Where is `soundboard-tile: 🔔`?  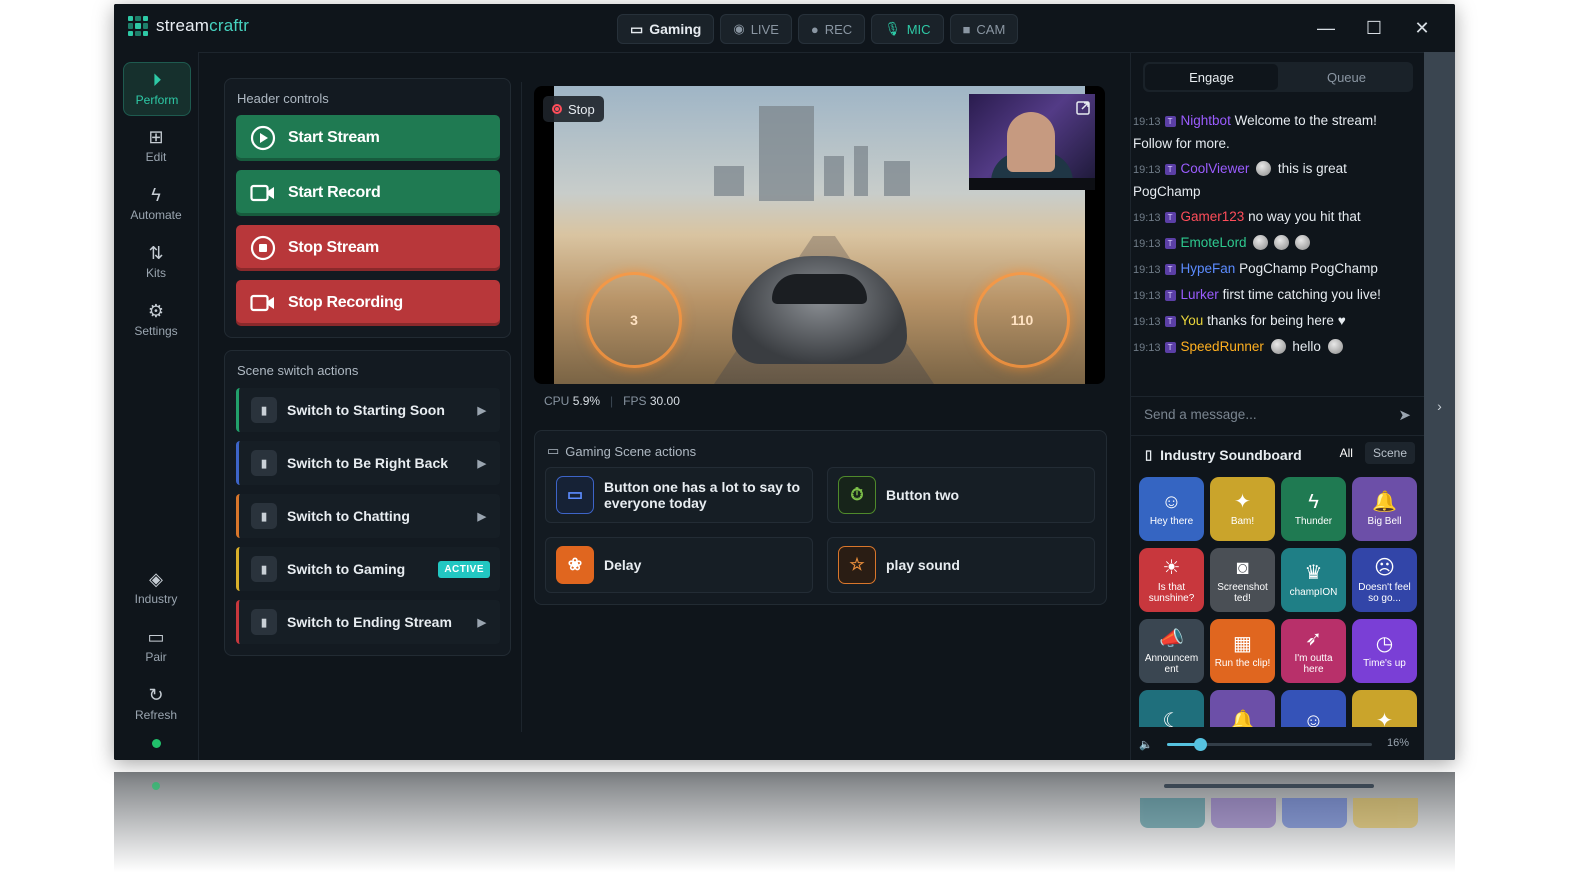
soundboard-tile: 🔔 is located at coordinates (1242, 708).